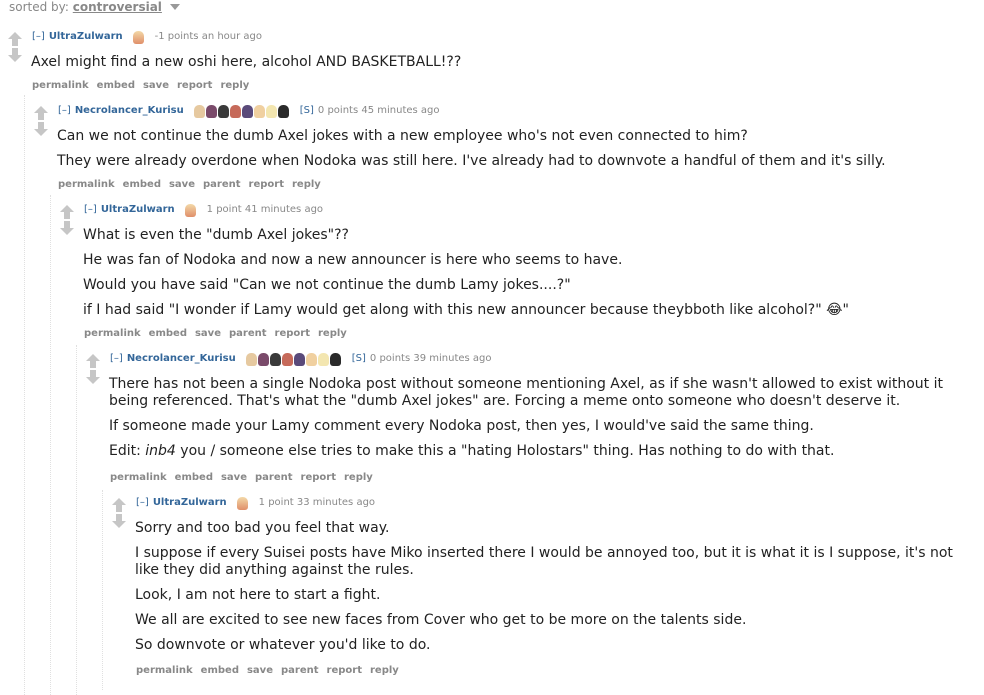 This screenshot has width=984, height=695. I want to click on dropdown-arrow-icon, so click(174, 7).